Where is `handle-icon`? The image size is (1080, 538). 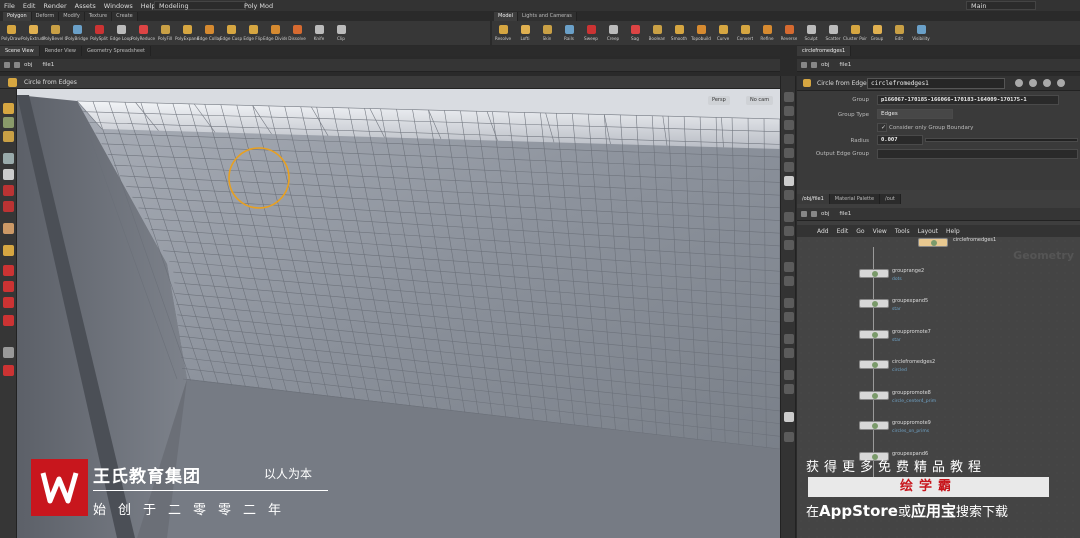 handle-icon is located at coordinates (8, 136).